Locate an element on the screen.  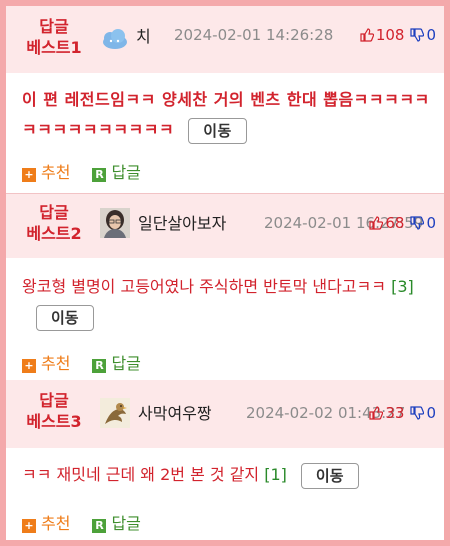
bird-avatar is located at coordinates (115, 413).